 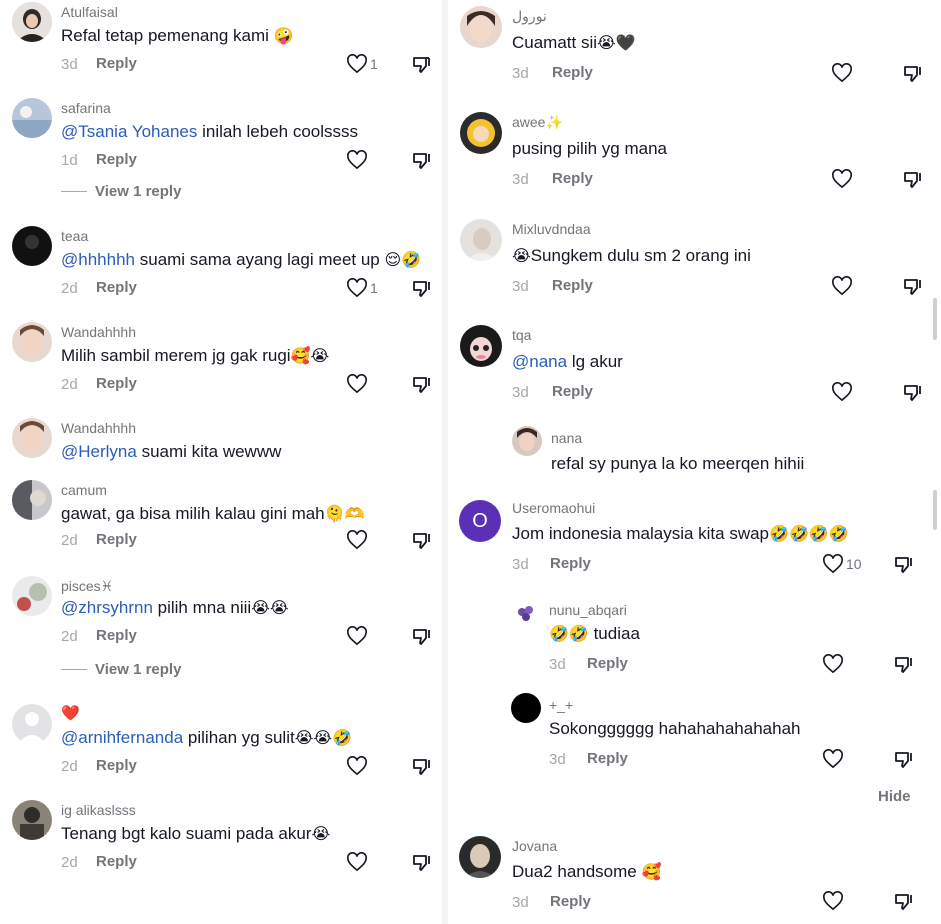 What do you see at coordinates (534, 846) in the screenshot?
I see `username: Jovana` at bounding box center [534, 846].